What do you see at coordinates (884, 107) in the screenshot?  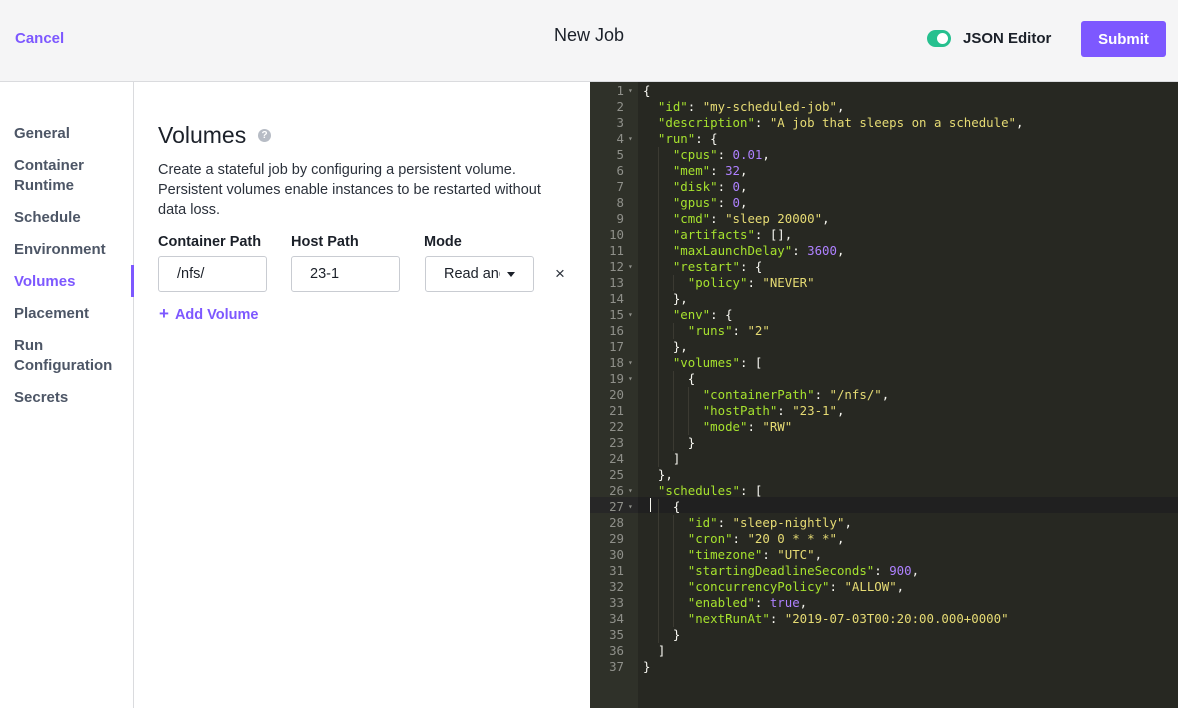 I see `code-line: 2 "id": "my-scheduled-job",` at bounding box center [884, 107].